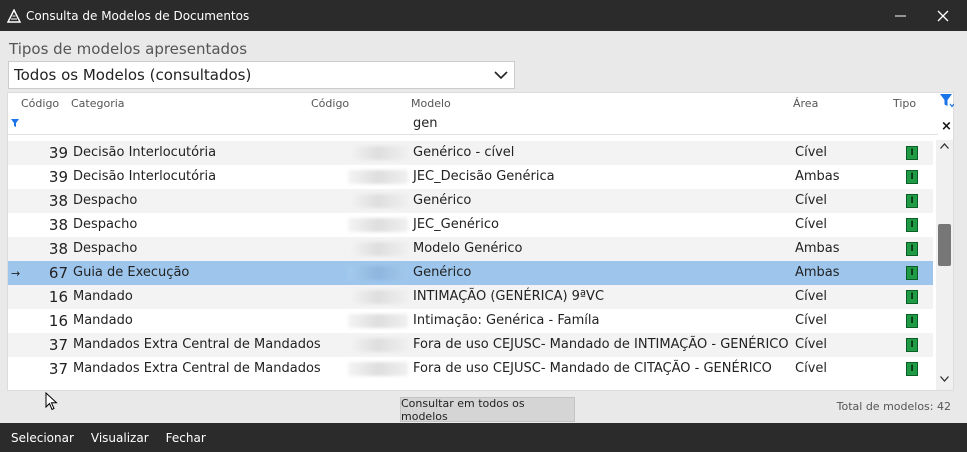 The width and height of the screenshot is (967, 452). Describe the element at coordinates (944, 379) in the screenshot. I see `scroll-down-icon` at that location.